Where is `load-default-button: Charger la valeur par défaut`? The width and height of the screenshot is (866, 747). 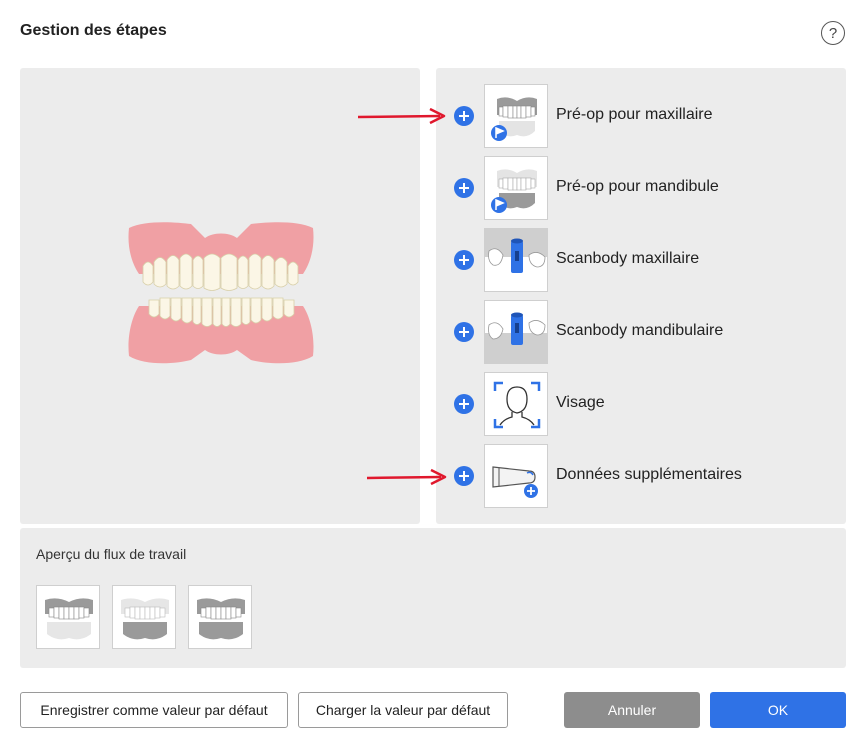
load-default-button: Charger la valeur par défaut is located at coordinates (403, 710).